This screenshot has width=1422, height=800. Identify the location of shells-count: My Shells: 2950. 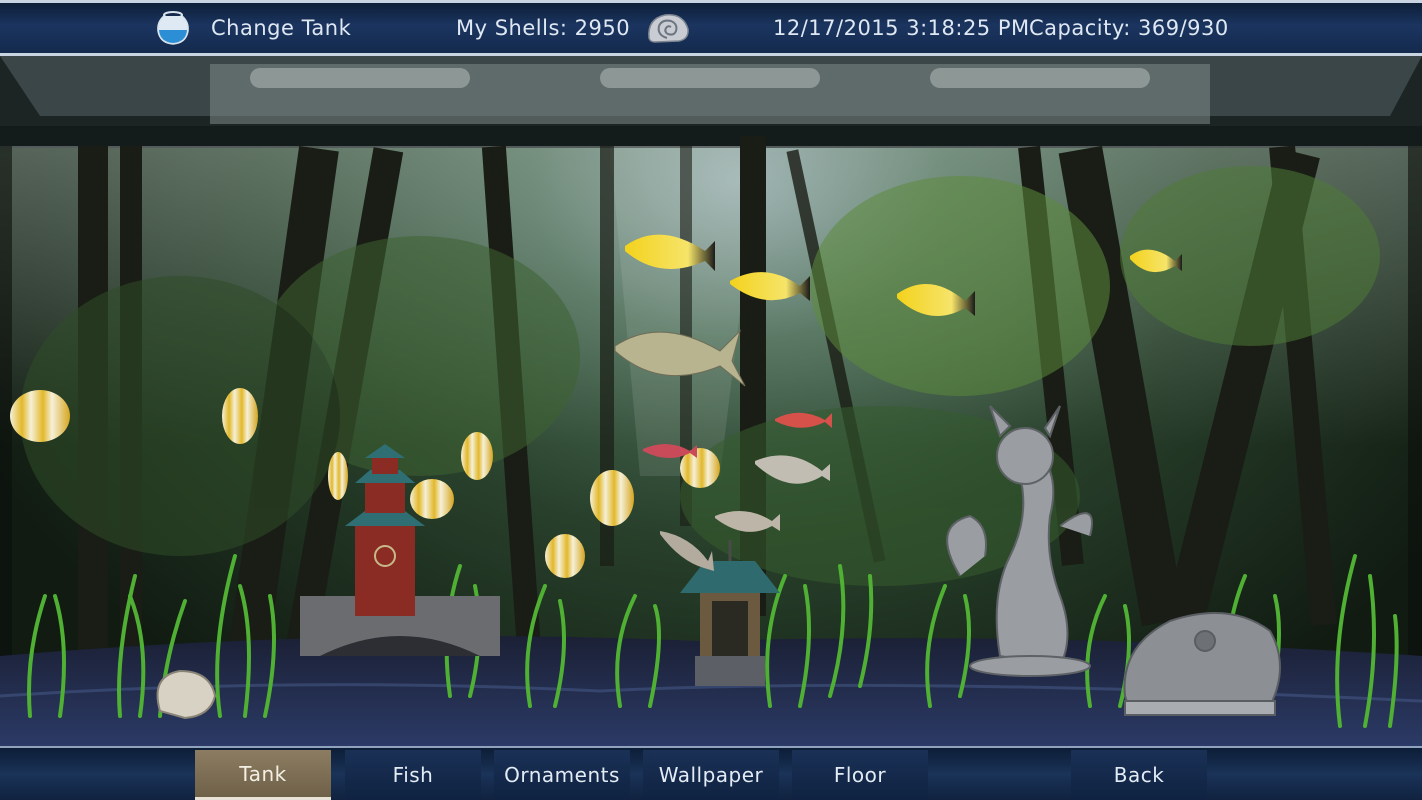
(543, 28).